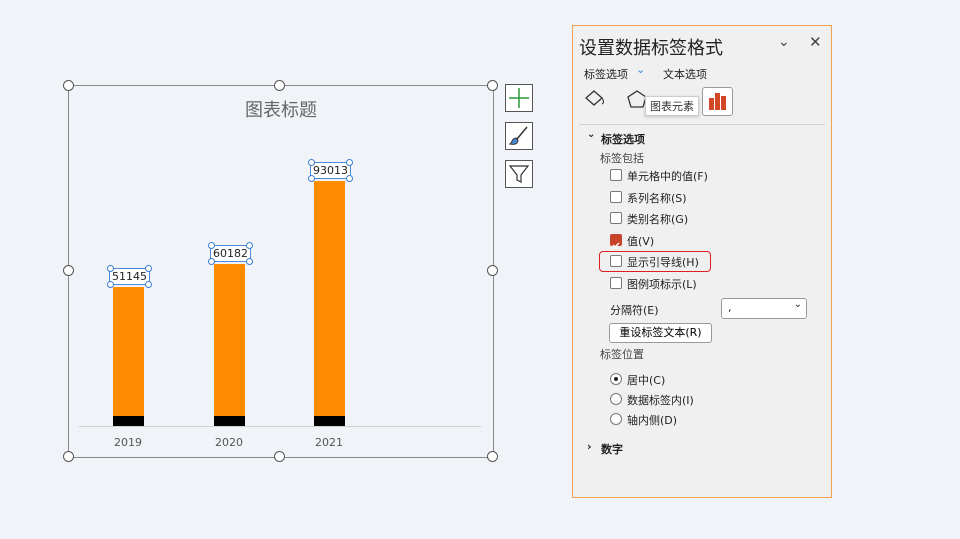  Describe the element at coordinates (657, 219) in the screenshot. I see `checkbox-label: 类别名称(G)` at that location.